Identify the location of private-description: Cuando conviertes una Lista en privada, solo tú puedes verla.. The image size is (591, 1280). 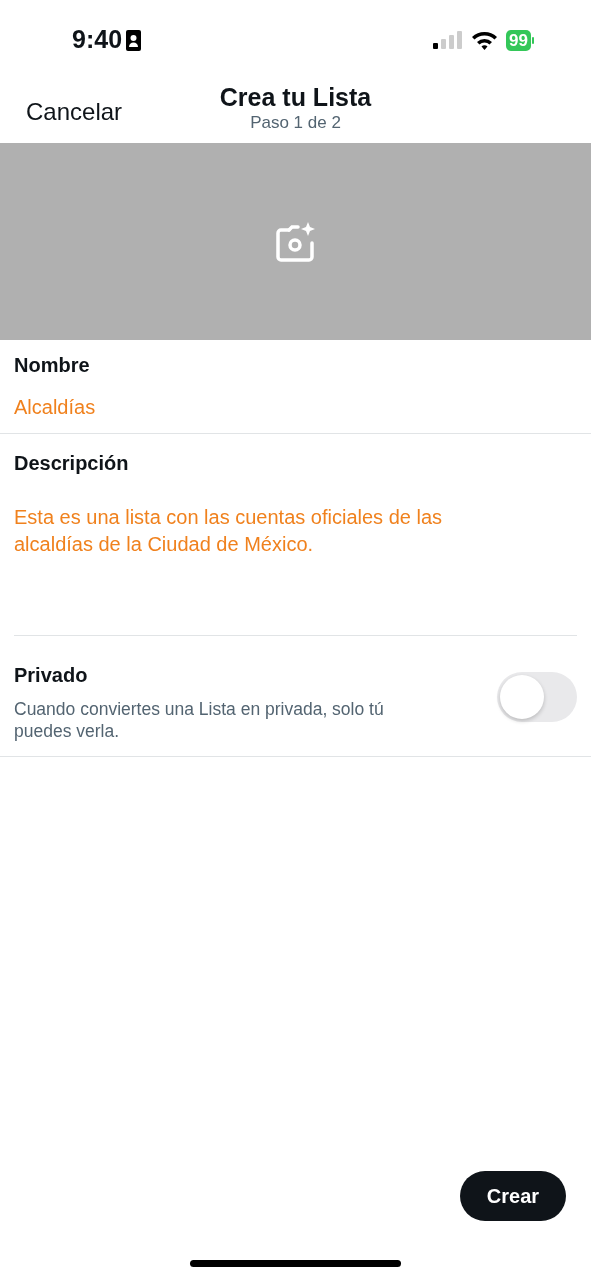
(199, 720).